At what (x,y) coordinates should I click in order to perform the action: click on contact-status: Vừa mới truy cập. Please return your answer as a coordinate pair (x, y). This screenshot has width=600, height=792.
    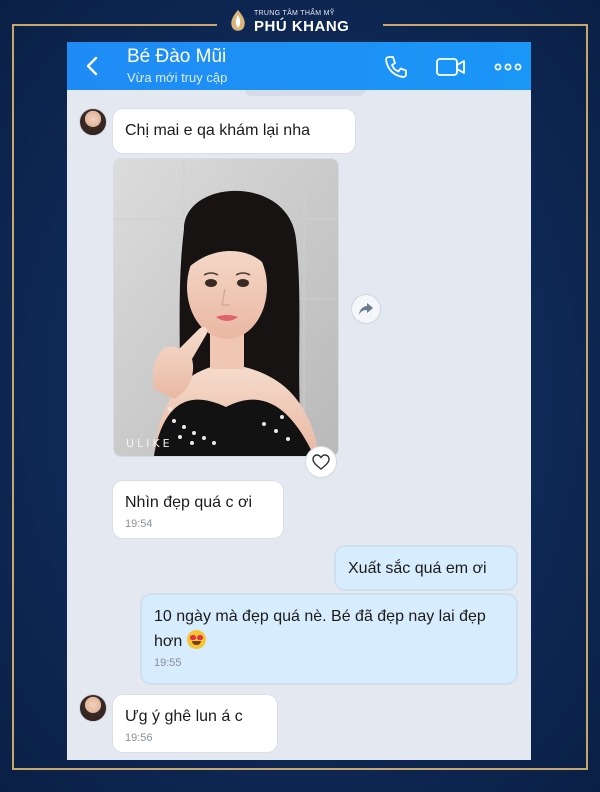
    Looking at the image, I should click on (177, 77).